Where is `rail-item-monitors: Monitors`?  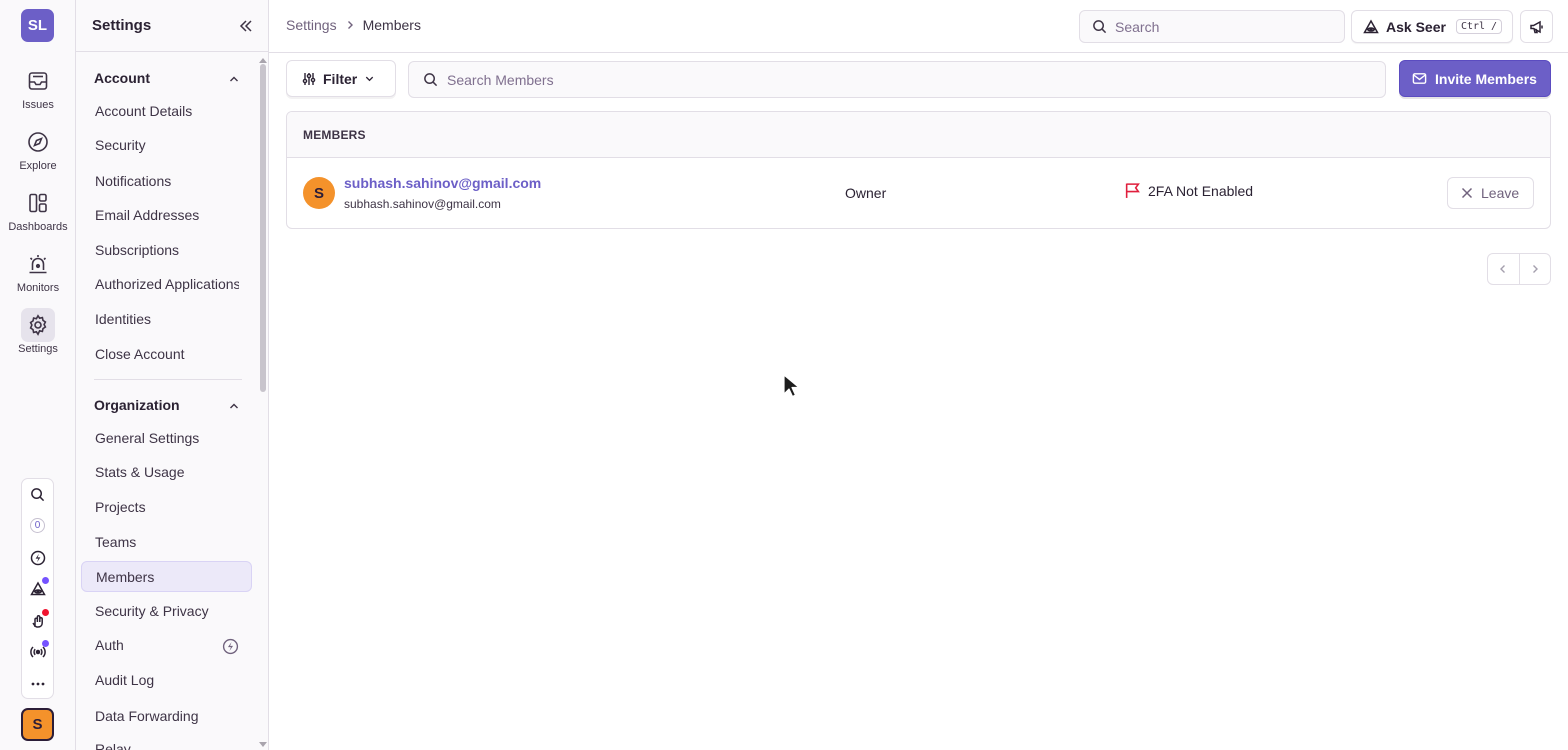 rail-item-monitors: Monitors is located at coordinates (38, 276).